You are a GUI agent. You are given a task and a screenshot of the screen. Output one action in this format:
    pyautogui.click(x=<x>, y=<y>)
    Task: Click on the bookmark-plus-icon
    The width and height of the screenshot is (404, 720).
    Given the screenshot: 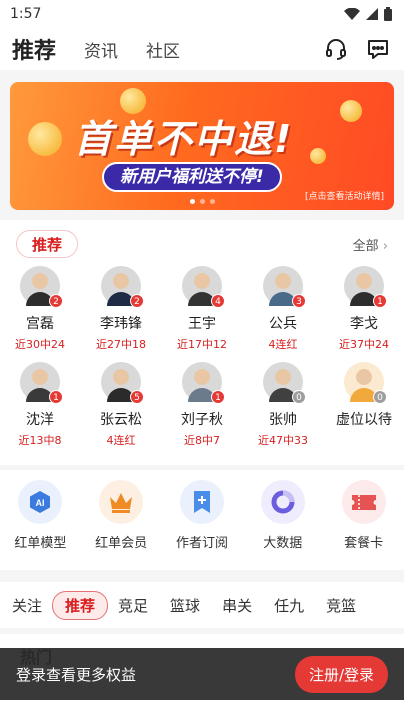 What is the action you would take?
    pyautogui.click(x=201, y=502)
    